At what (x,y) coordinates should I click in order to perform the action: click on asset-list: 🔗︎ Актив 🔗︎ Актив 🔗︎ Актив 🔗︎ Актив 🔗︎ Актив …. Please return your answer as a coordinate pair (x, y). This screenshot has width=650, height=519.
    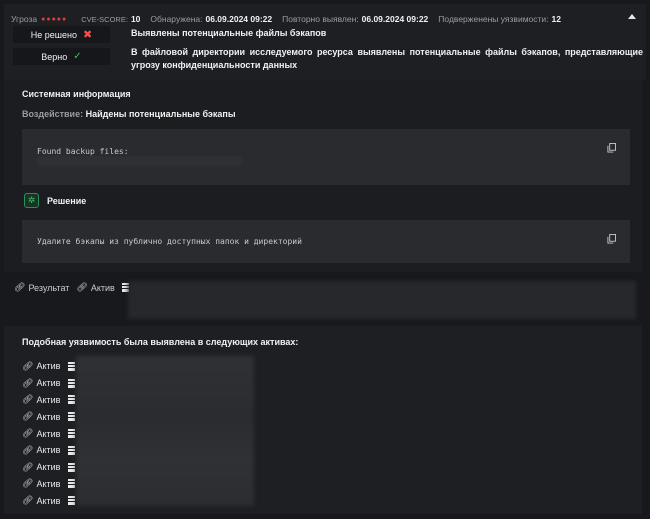
    Looking at the image, I should click on (49, 433).